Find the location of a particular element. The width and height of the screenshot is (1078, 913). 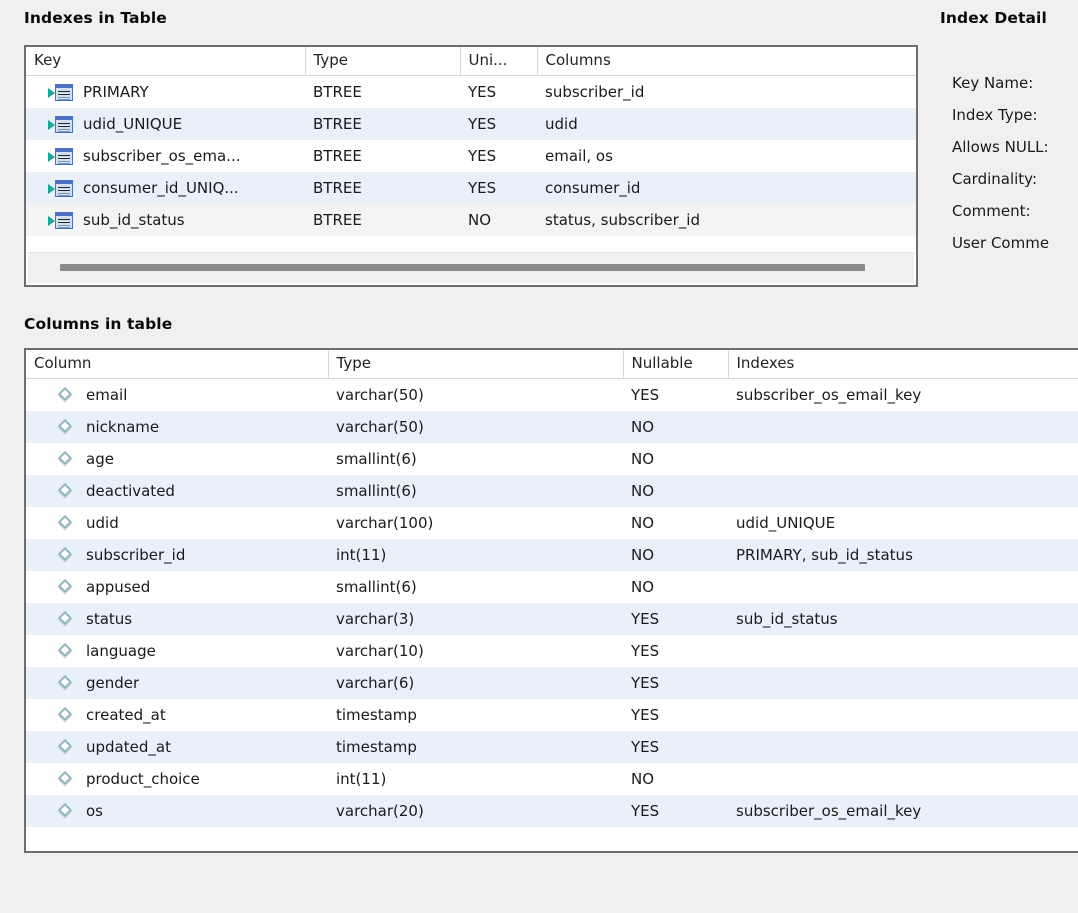

table-row: subscriber_os_ema... BTREE YES email, os is located at coordinates (471, 156).